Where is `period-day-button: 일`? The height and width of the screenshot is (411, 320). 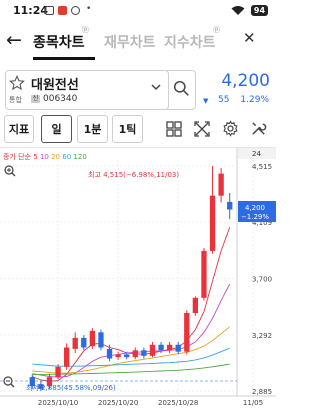
period-day-button: 일 is located at coordinates (56, 129).